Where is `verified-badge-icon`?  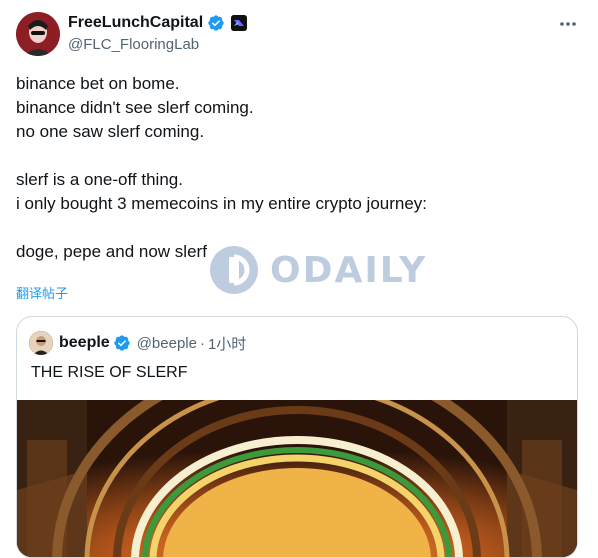
verified-badge-icon is located at coordinates (216, 23).